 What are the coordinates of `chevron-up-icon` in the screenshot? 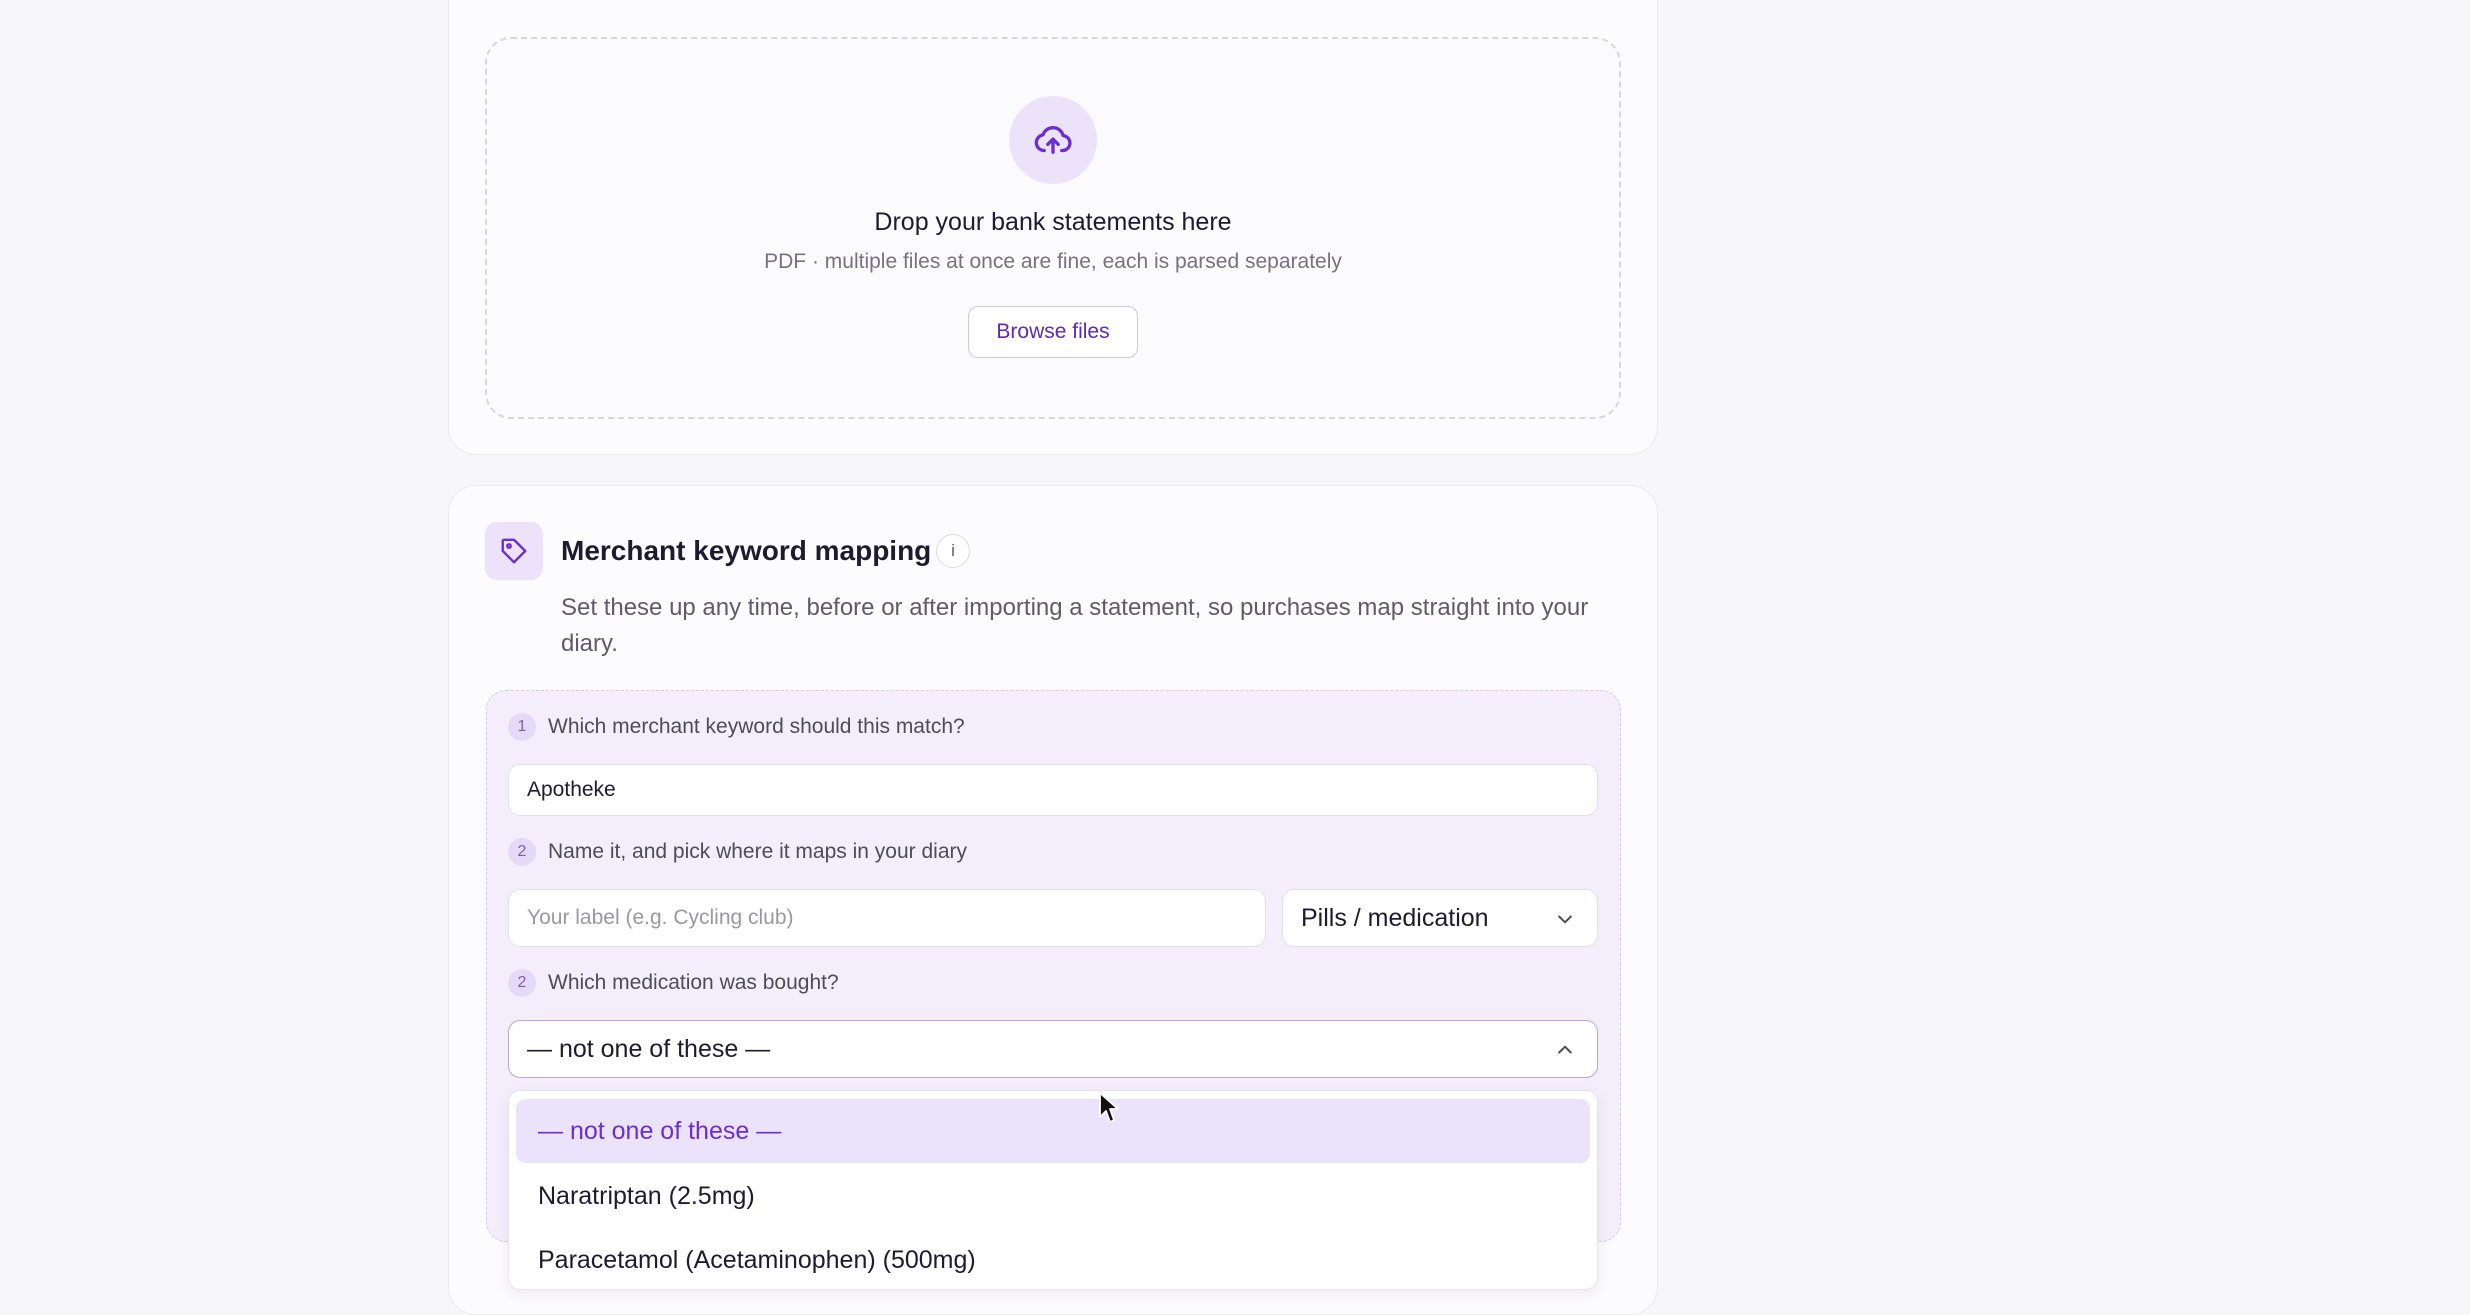 It's located at (1565, 1053).